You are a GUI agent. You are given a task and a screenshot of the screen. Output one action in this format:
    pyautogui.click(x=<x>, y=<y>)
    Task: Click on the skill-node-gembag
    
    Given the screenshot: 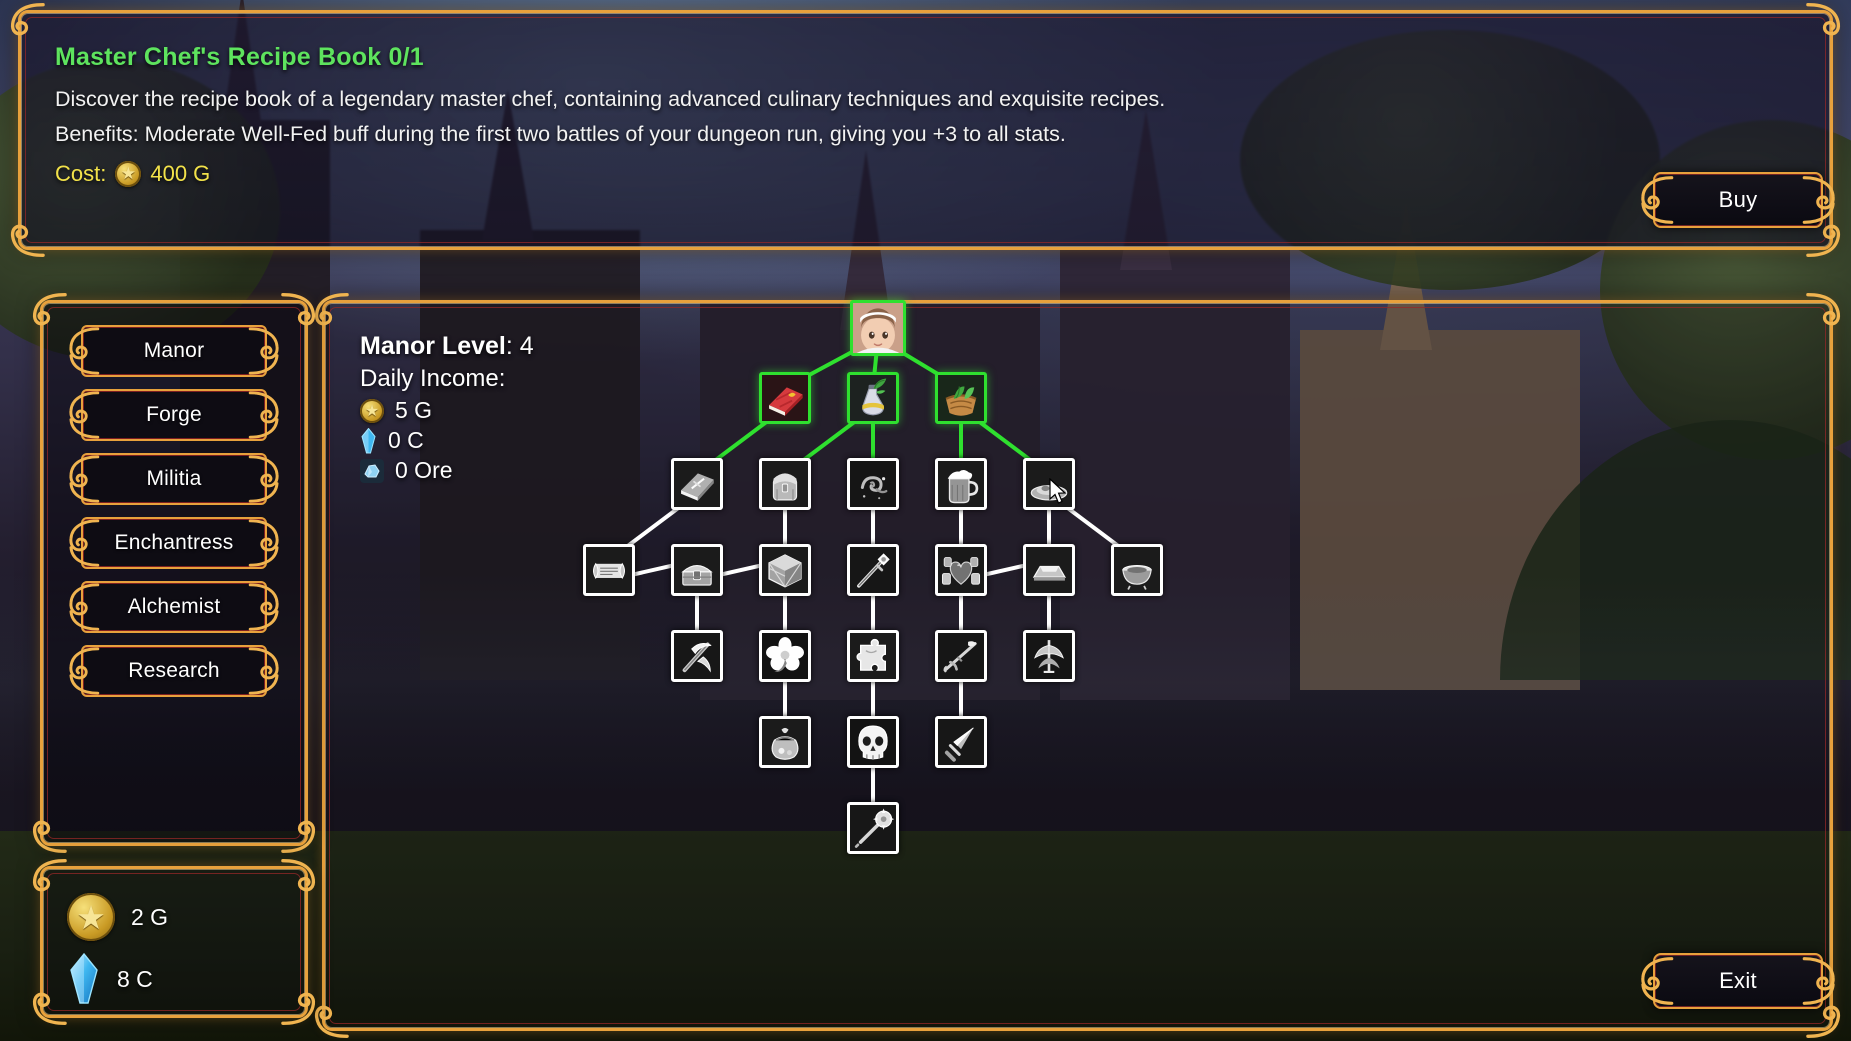 What is the action you would take?
    pyautogui.click(x=785, y=742)
    